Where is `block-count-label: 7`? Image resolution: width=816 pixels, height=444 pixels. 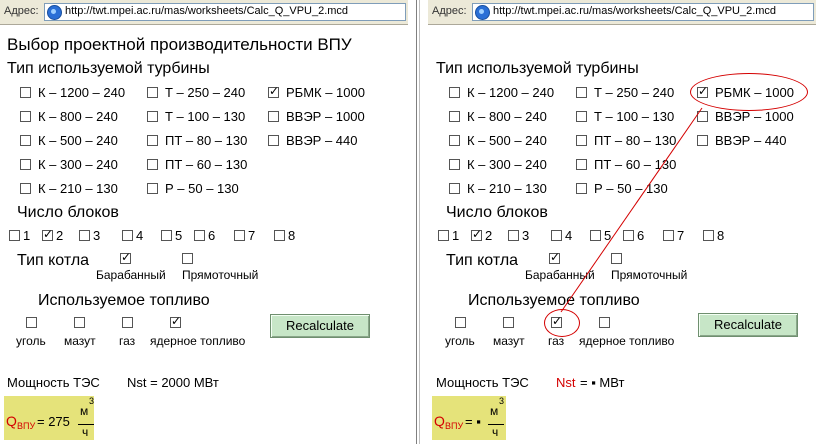
block-count-label: 7 is located at coordinates (252, 235).